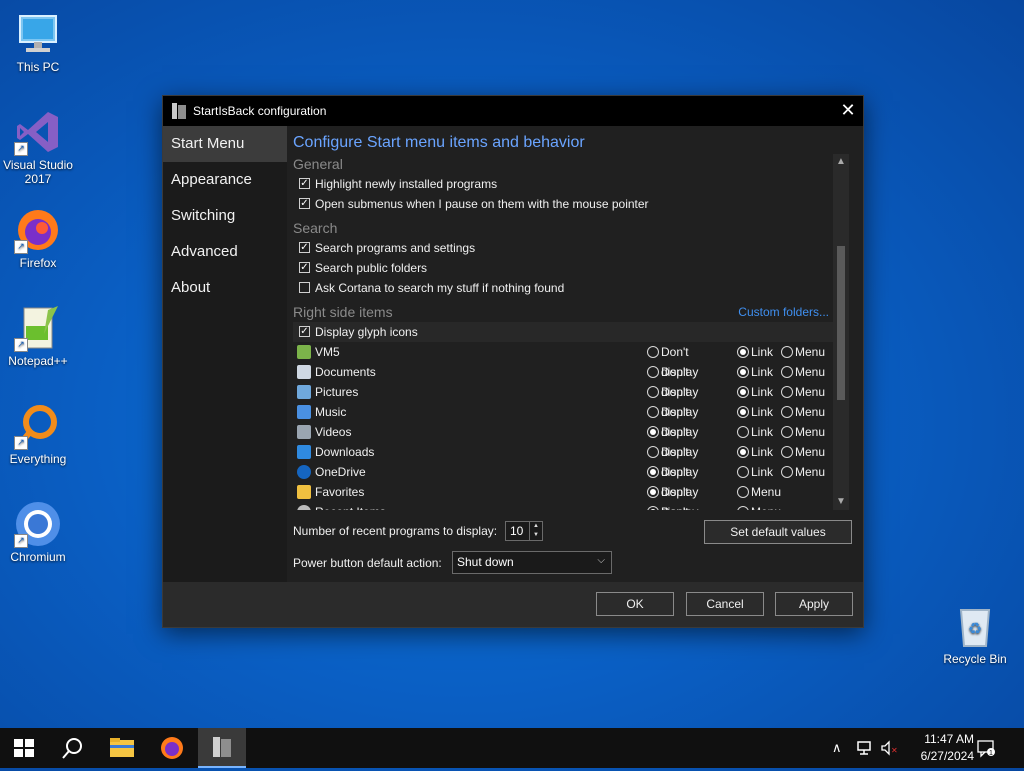 Image resolution: width=1024 pixels, height=771 pixels. I want to click on search-programs-checkbox: ✓, so click(304, 247).